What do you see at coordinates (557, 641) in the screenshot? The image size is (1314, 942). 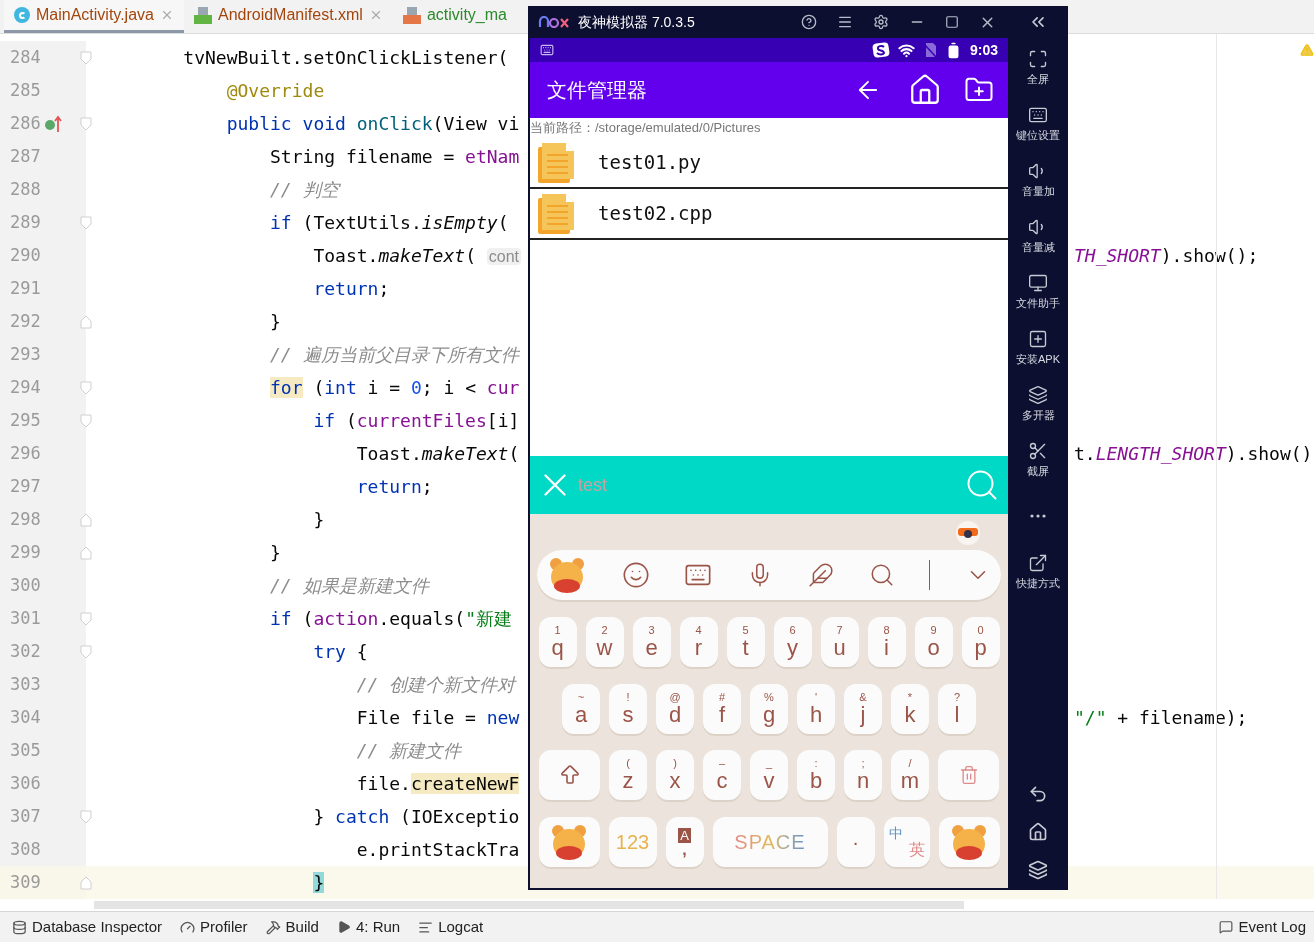 I see `key: 1 q` at bounding box center [557, 641].